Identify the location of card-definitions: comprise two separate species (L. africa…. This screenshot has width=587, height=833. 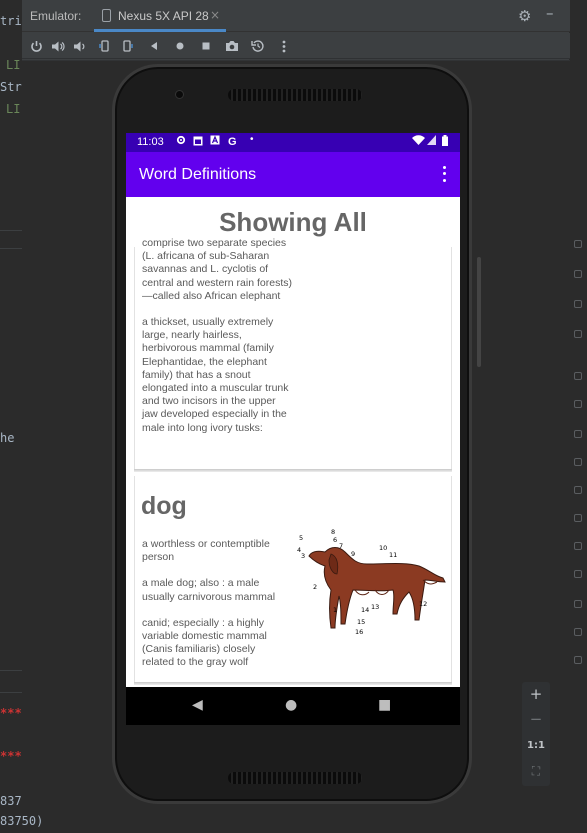
(217, 342).